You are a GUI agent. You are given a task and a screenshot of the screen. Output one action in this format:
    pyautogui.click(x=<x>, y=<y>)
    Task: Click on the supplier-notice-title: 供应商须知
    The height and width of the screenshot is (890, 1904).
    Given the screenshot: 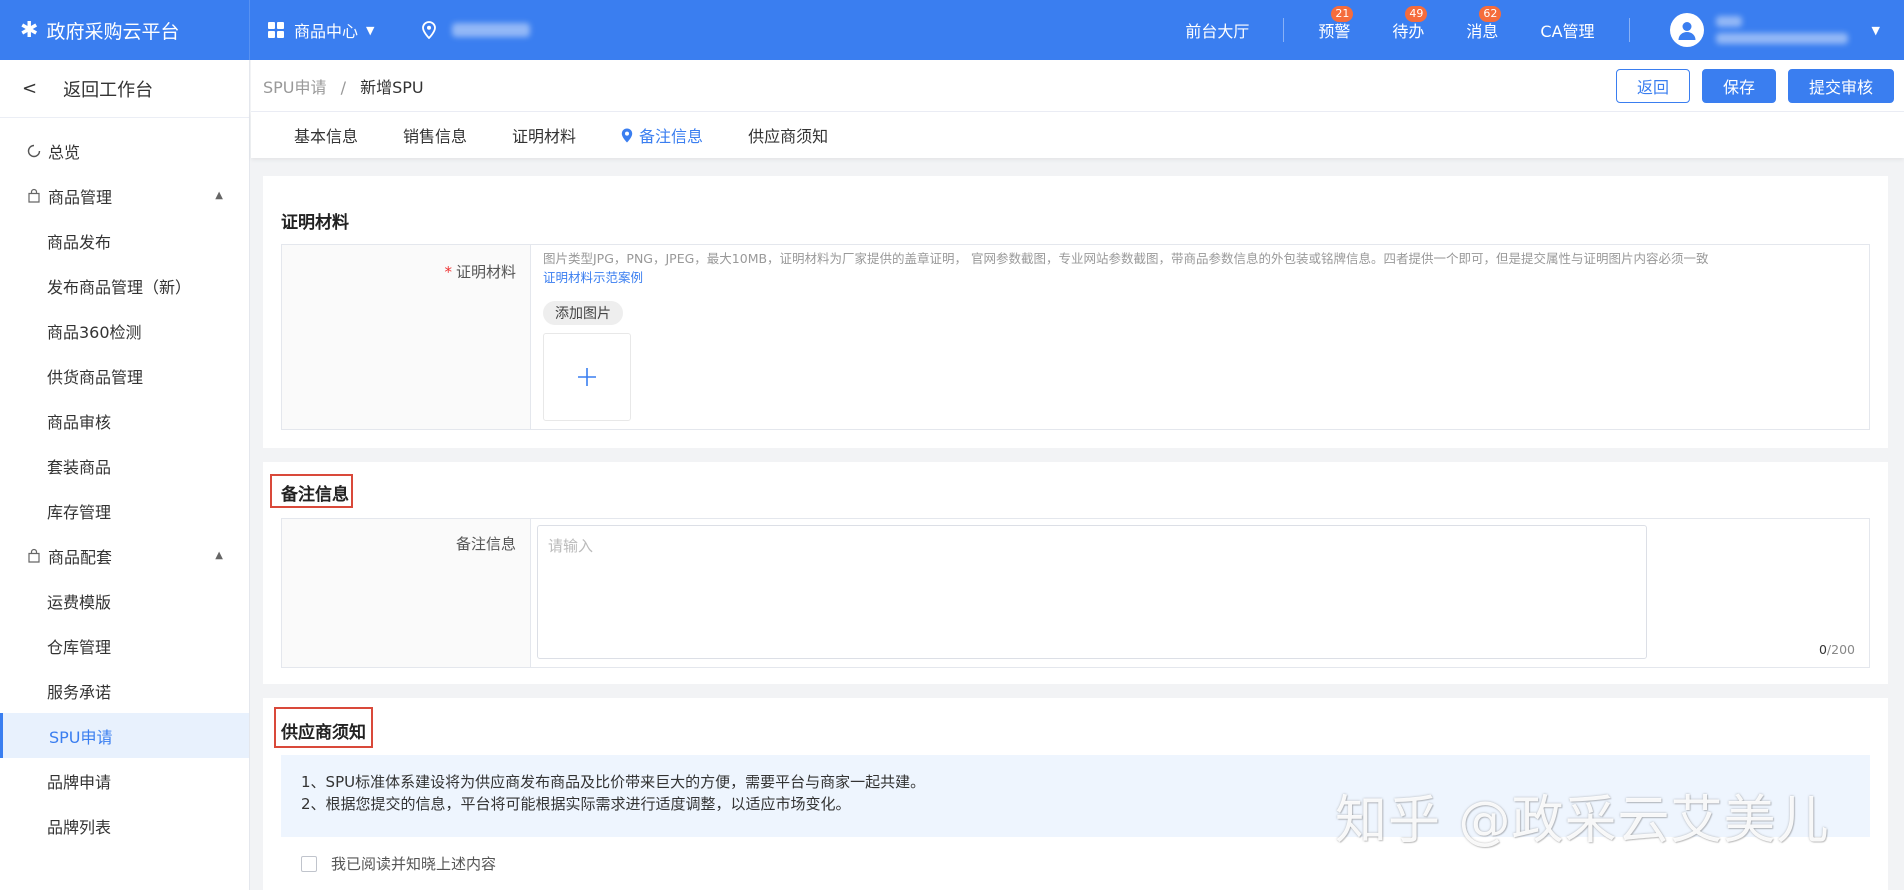 What is the action you would take?
    pyautogui.click(x=323, y=733)
    